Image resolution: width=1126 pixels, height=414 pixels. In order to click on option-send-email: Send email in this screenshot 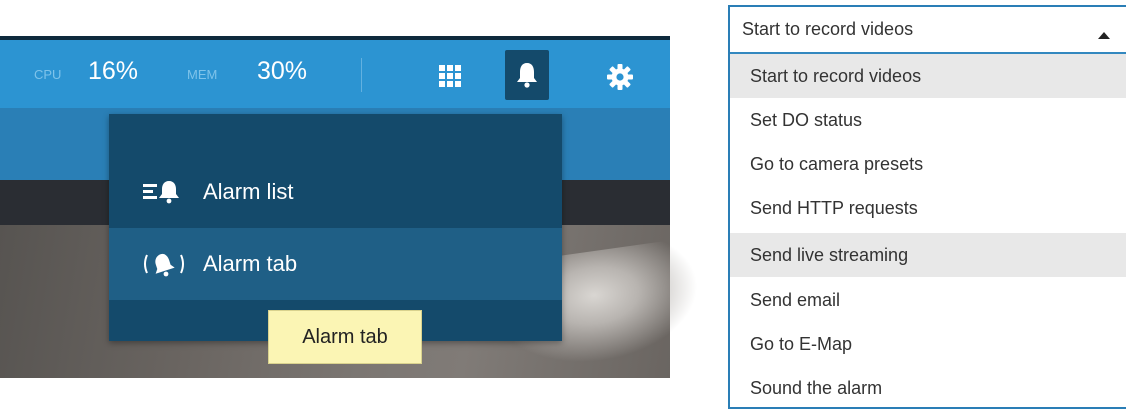, I will do `click(928, 300)`.